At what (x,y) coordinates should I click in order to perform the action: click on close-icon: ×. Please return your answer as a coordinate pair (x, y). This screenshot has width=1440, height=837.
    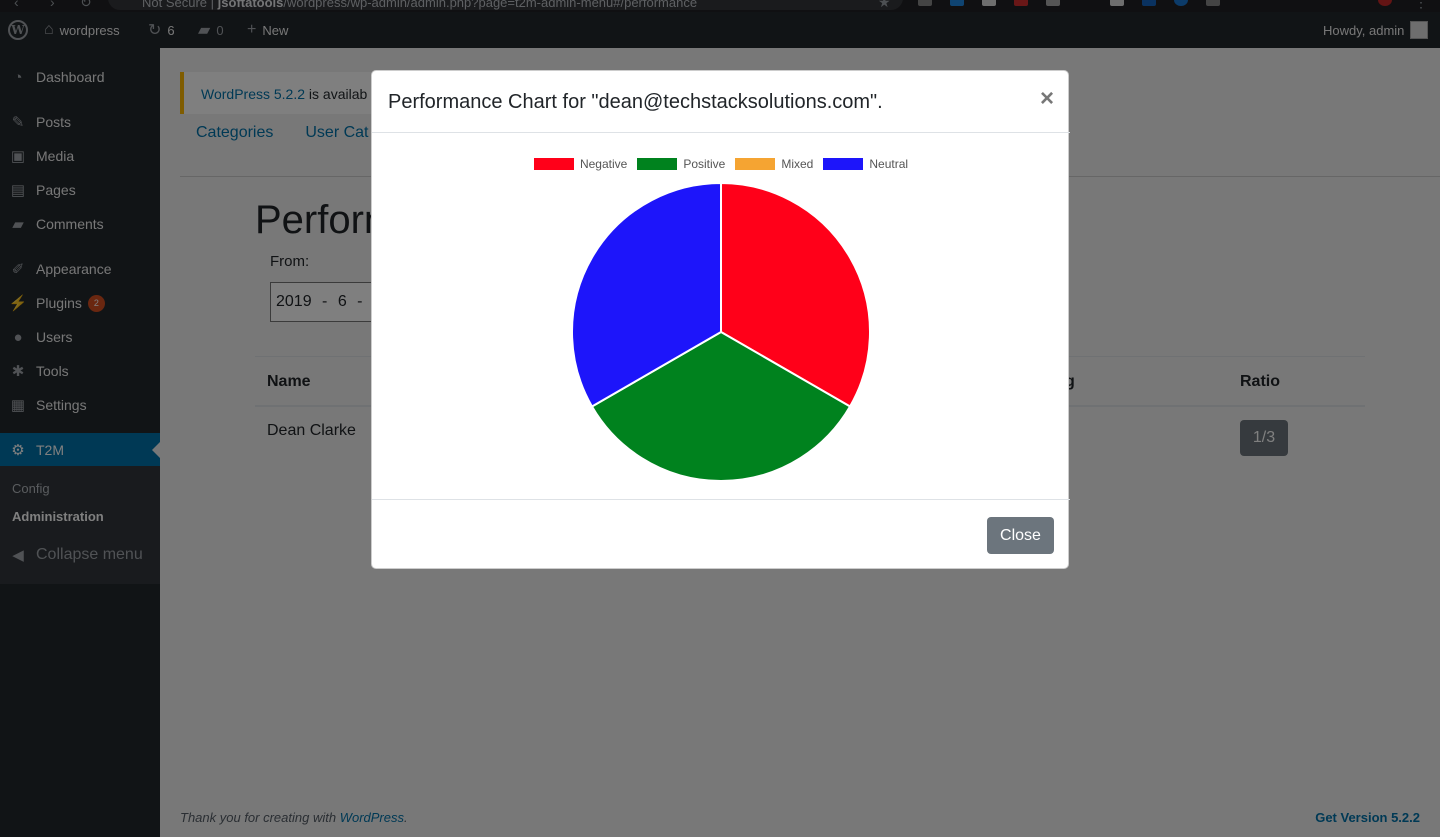
    Looking at the image, I should click on (1047, 99).